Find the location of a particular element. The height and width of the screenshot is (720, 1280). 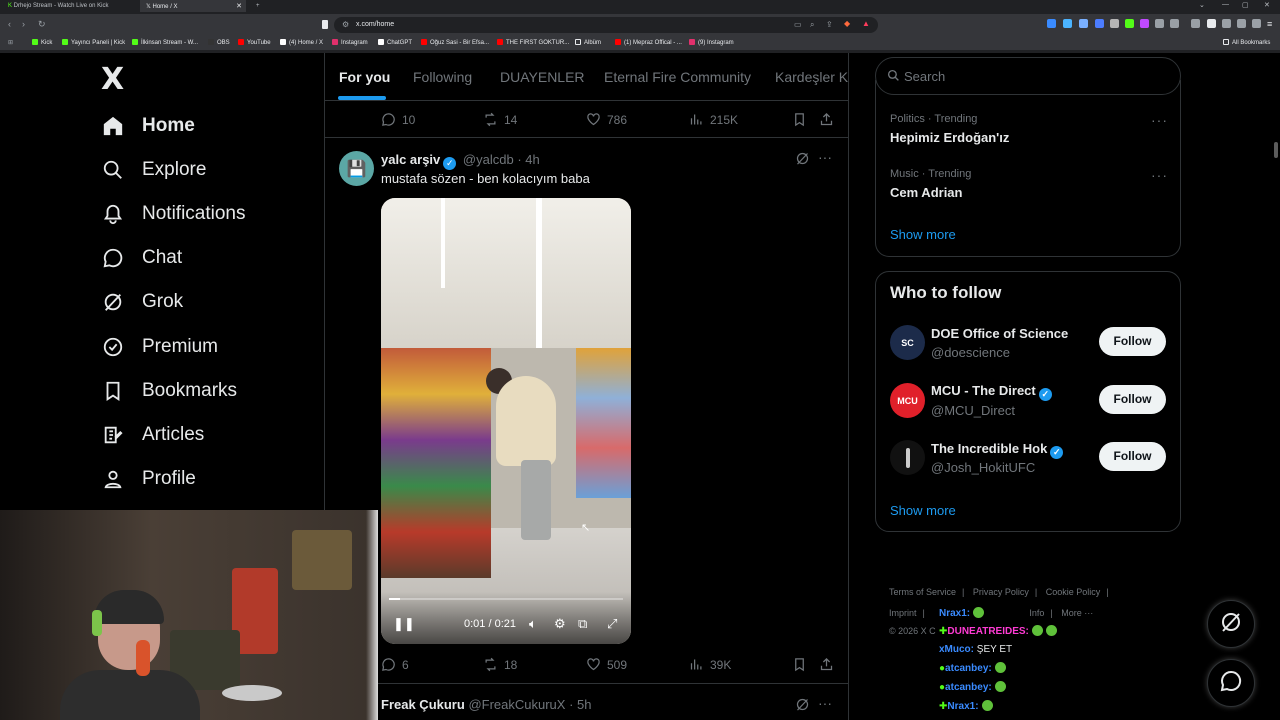

tab-duayenler: DUAYENLER is located at coordinates (542, 77).